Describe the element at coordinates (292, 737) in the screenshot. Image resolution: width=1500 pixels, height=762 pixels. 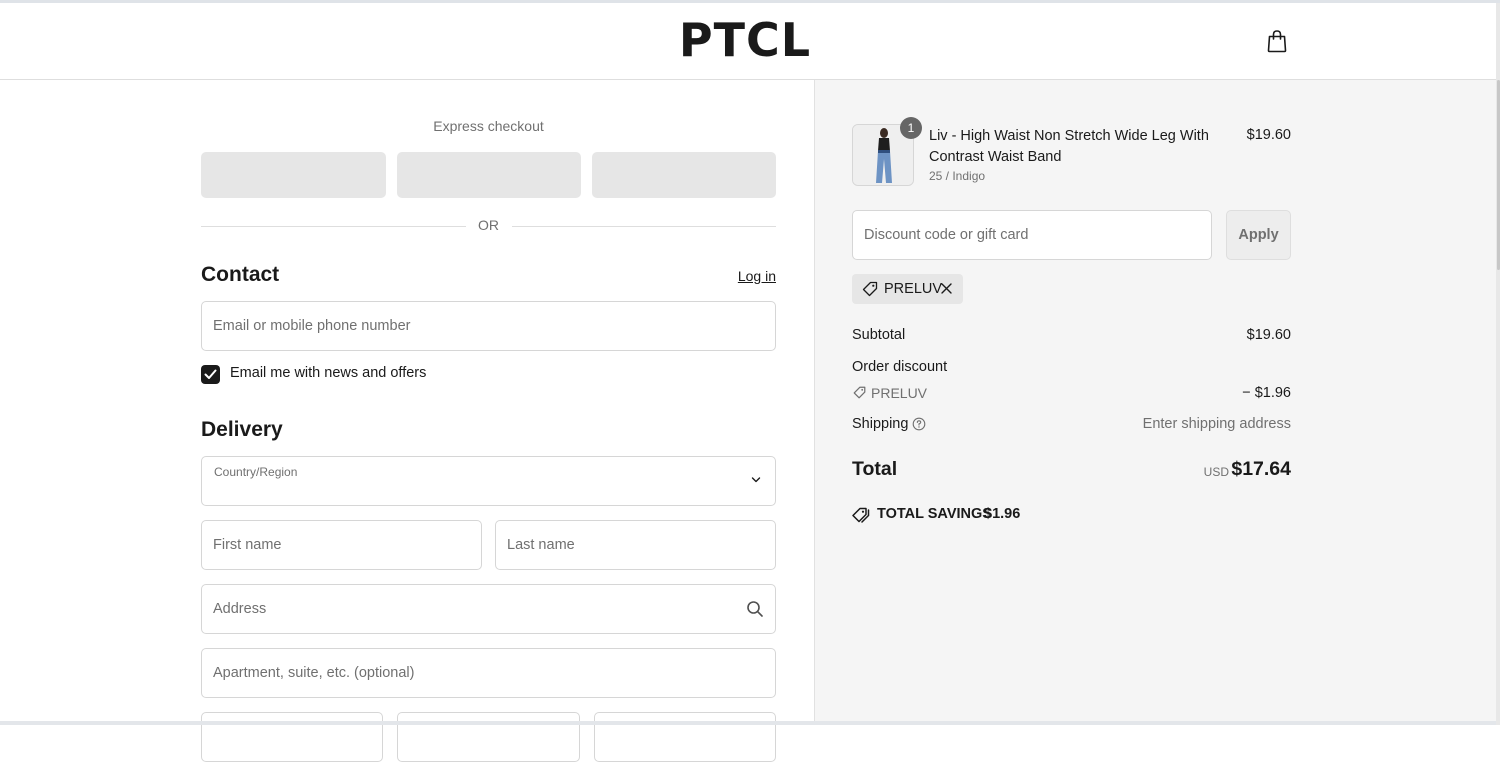
I see `city-field` at that location.